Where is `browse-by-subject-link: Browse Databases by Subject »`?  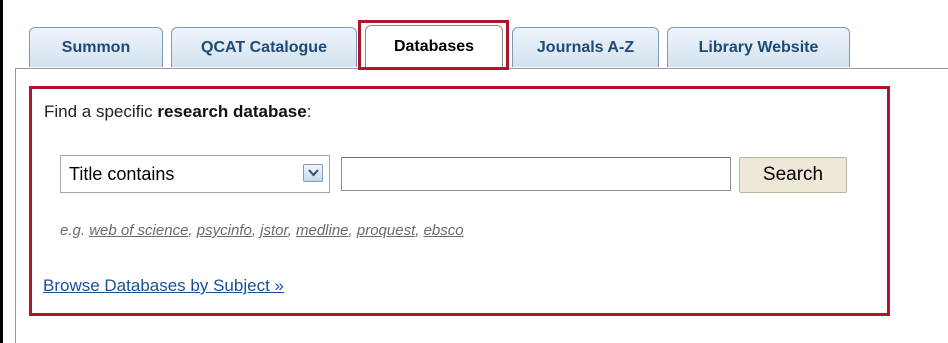
browse-by-subject-link: Browse Databases by Subject » is located at coordinates (163, 286).